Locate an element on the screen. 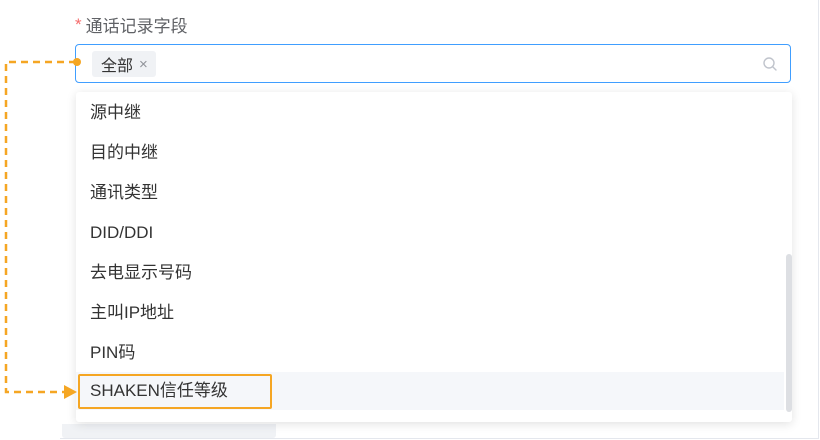 This screenshot has width=820, height=440. annotation-start-dot is located at coordinates (77, 62).